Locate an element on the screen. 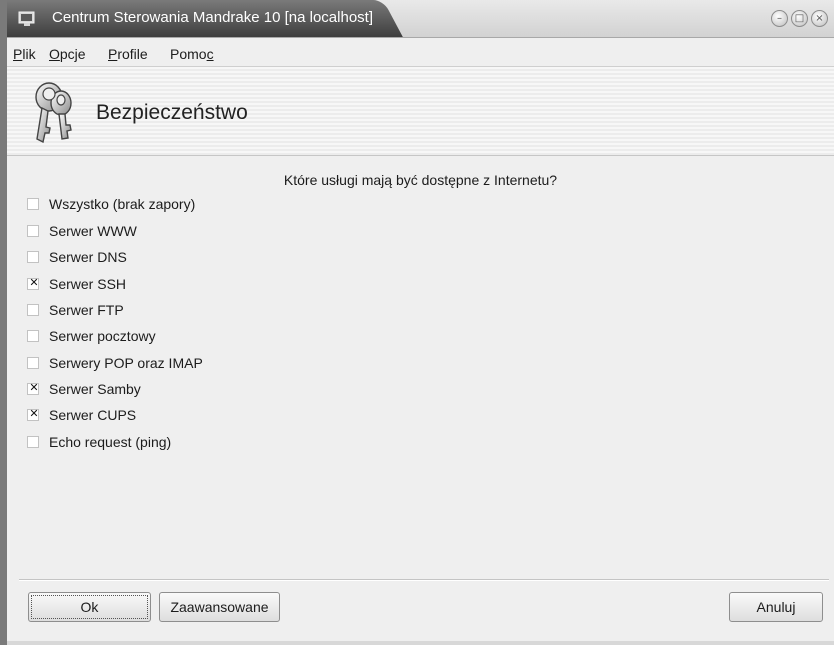 The height and width of the screenshot is (645, 834). option-label: Serwer Samby is located at coordinates (95, 389).